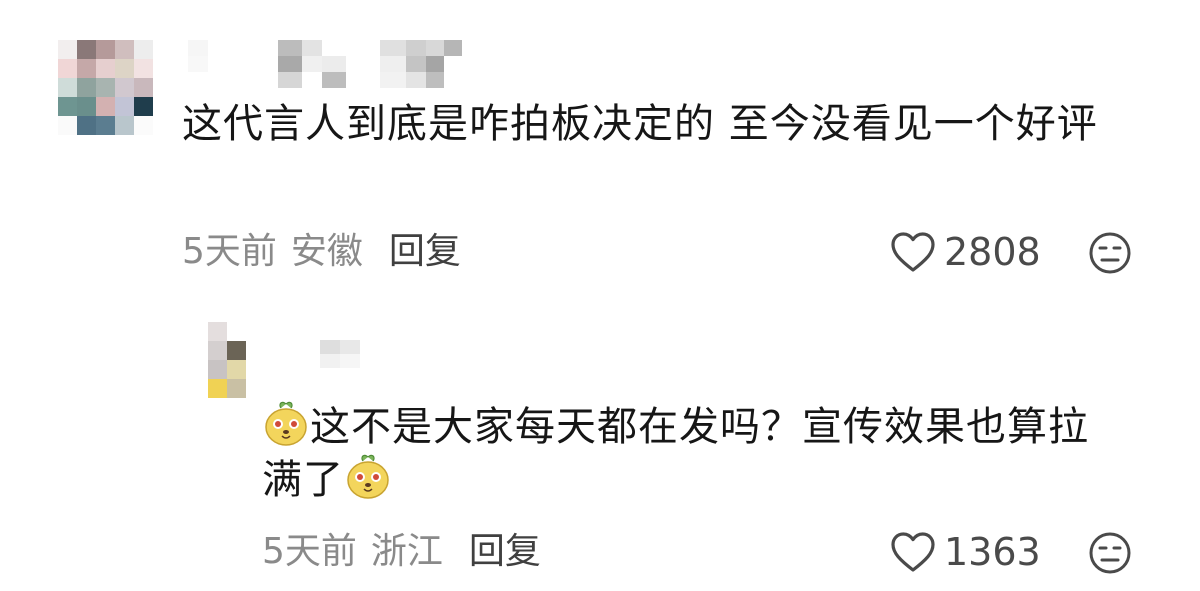 Image resolution: width=1200 pixels, height=591 pixels. Describe the element at coordinates (326, 251) in the screenshot. I see `comment-location: 安徽` at that location.